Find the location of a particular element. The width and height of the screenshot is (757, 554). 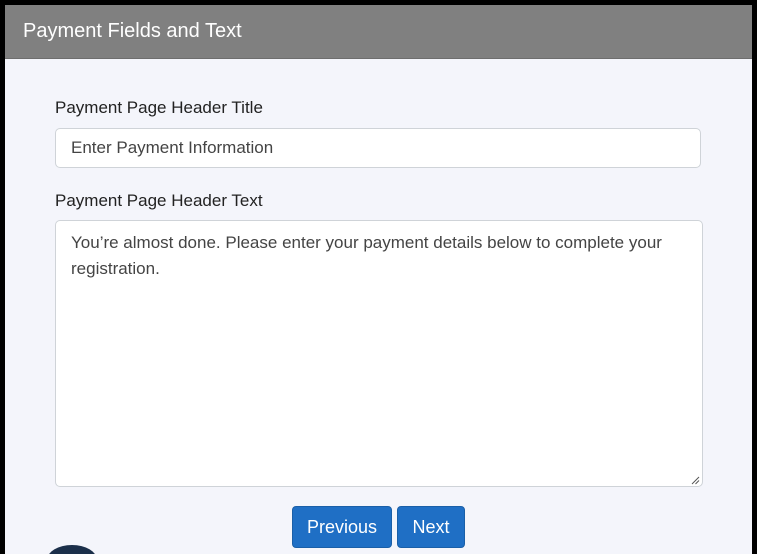

header-title-label: Payment Page Header Title is located at coordinates (159, 107).